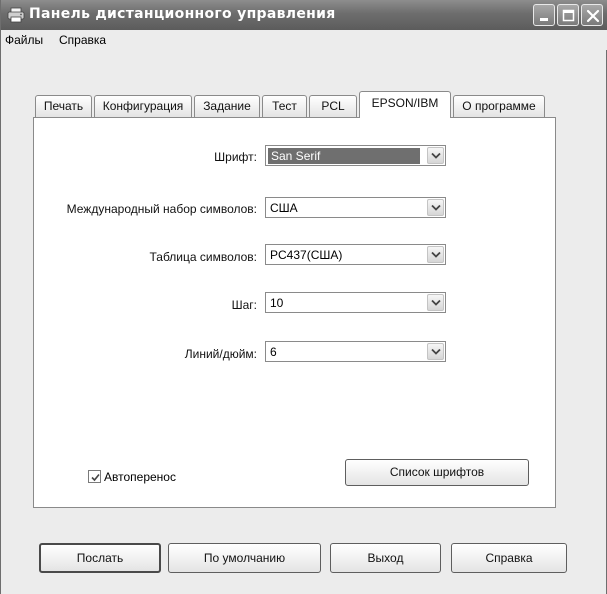 This screenshot has height=594, width=607. I want to click on pitch-label: Шаг:, so click(244, 305).